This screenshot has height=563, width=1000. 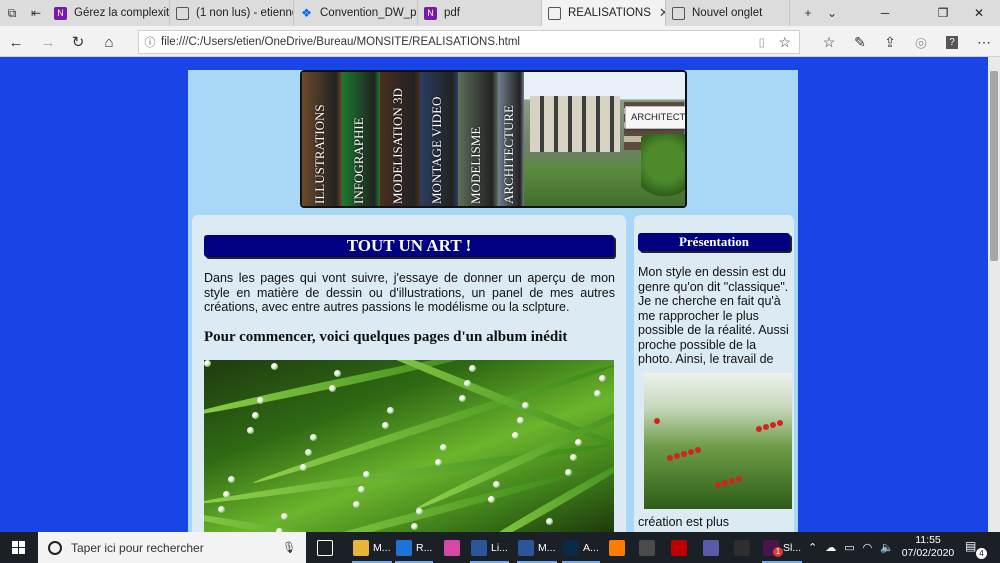 What do you see at coordinates (109, 42) in the screenshot?
I see `home-icon: ⌂` at bounding box center [109, 42].